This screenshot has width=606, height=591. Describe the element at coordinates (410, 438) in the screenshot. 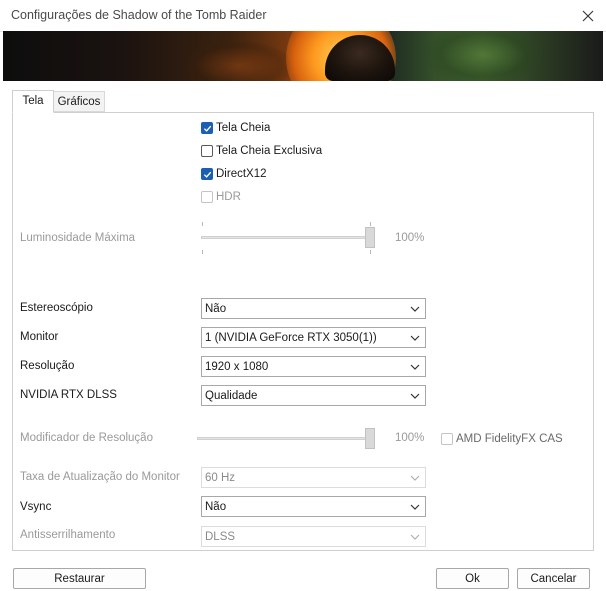

I see `resolution-modifier-value: 100%` at that location.